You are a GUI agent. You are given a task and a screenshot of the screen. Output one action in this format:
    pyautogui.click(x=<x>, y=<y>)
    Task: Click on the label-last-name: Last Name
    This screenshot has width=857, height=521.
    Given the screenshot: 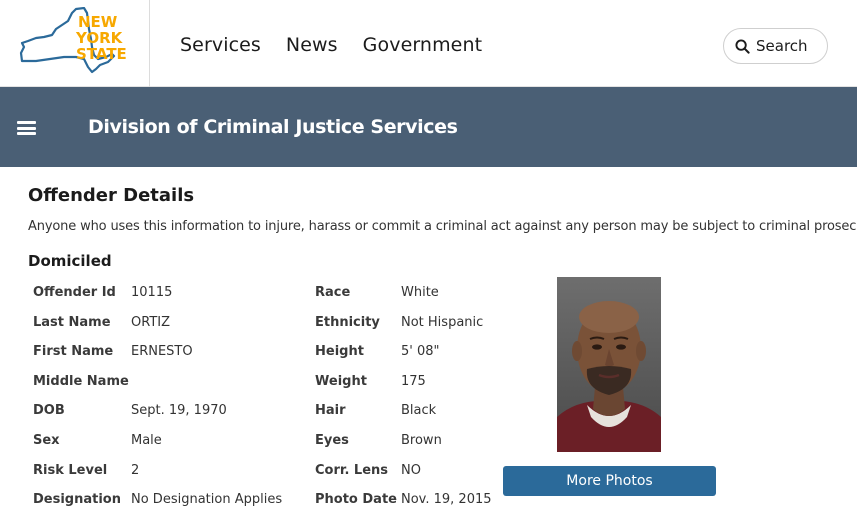 What is the action you would take?
    pyautogui.click(x=72, y=322)
    